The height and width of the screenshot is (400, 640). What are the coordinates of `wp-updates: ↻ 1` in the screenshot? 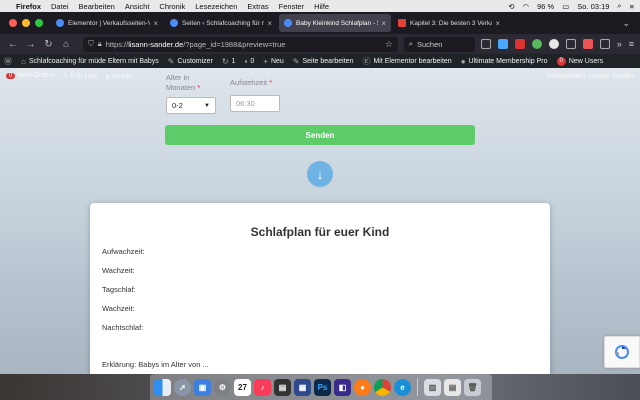 It's located at (229, 61).